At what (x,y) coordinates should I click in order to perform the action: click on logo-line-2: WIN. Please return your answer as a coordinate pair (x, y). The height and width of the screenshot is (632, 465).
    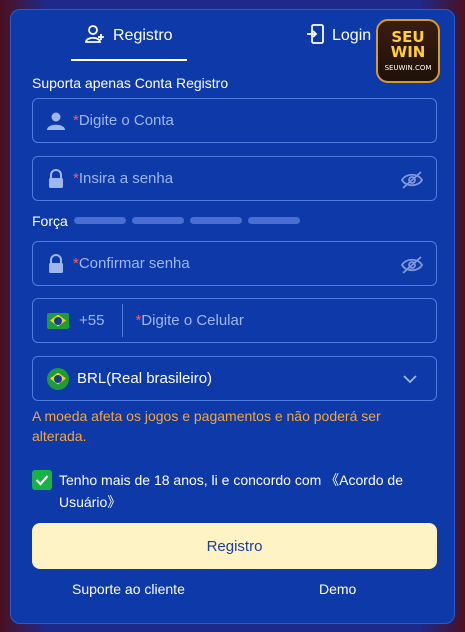
    Looking at the image, I should click on (408, 51).